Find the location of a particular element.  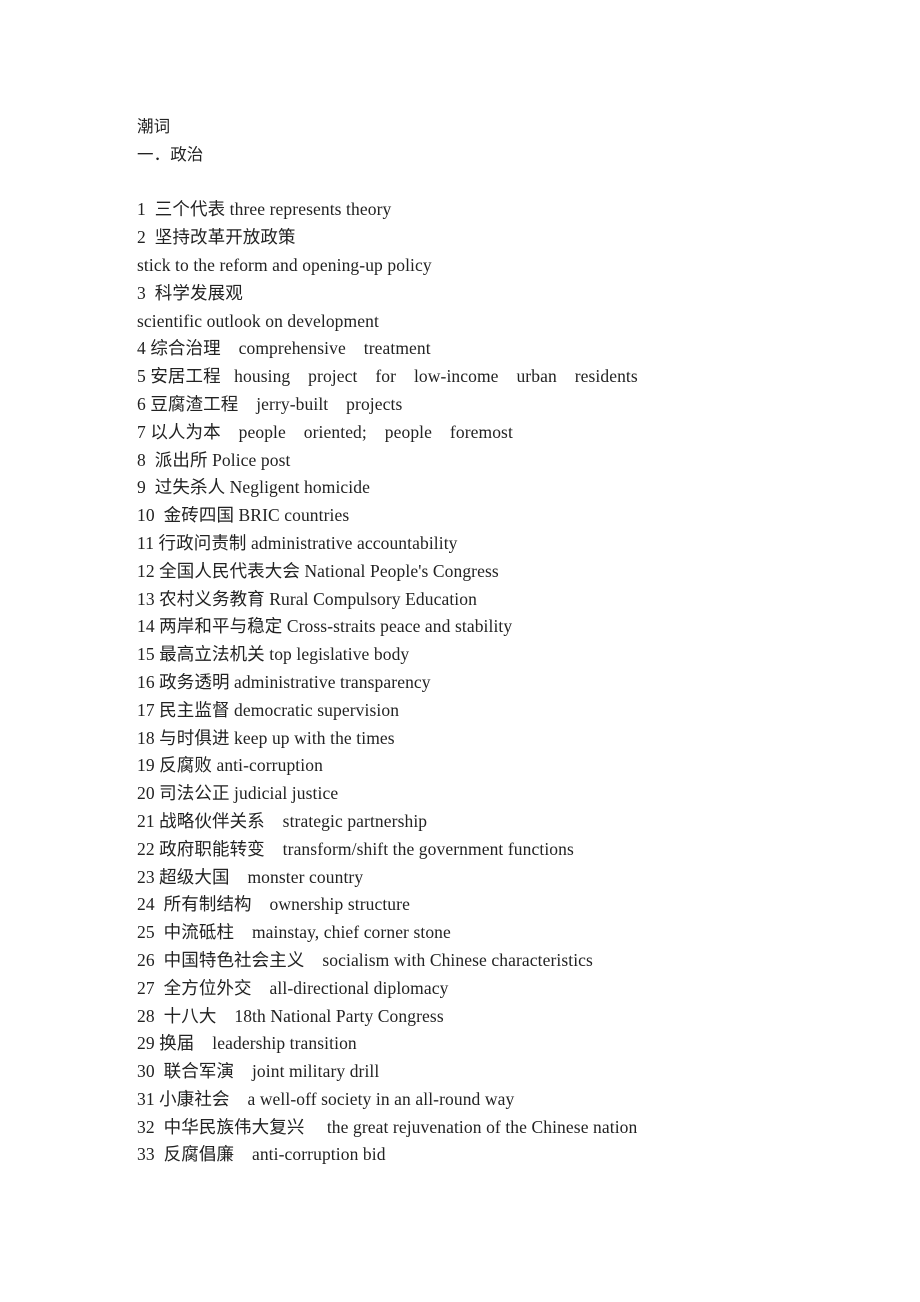

list-item: 3 科学发展观 is located at coordinates (190, 292).